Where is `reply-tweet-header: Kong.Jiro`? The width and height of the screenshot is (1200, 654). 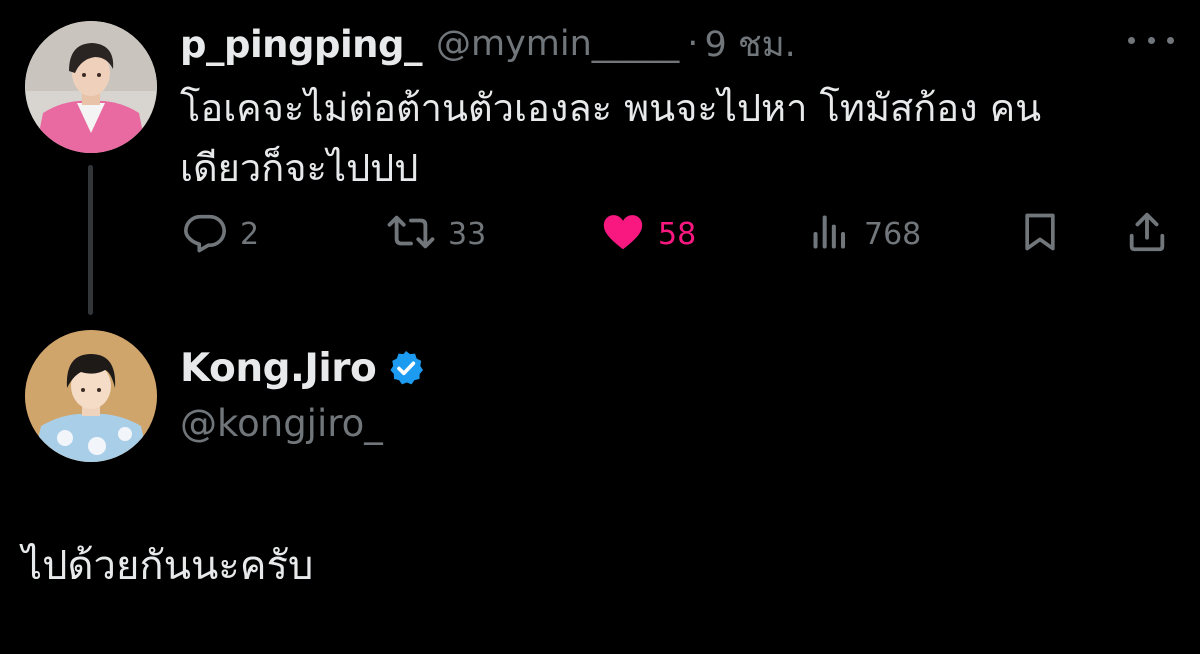
reply-tweet-header: Kong.Jiro is located at coordinates (303, 368).